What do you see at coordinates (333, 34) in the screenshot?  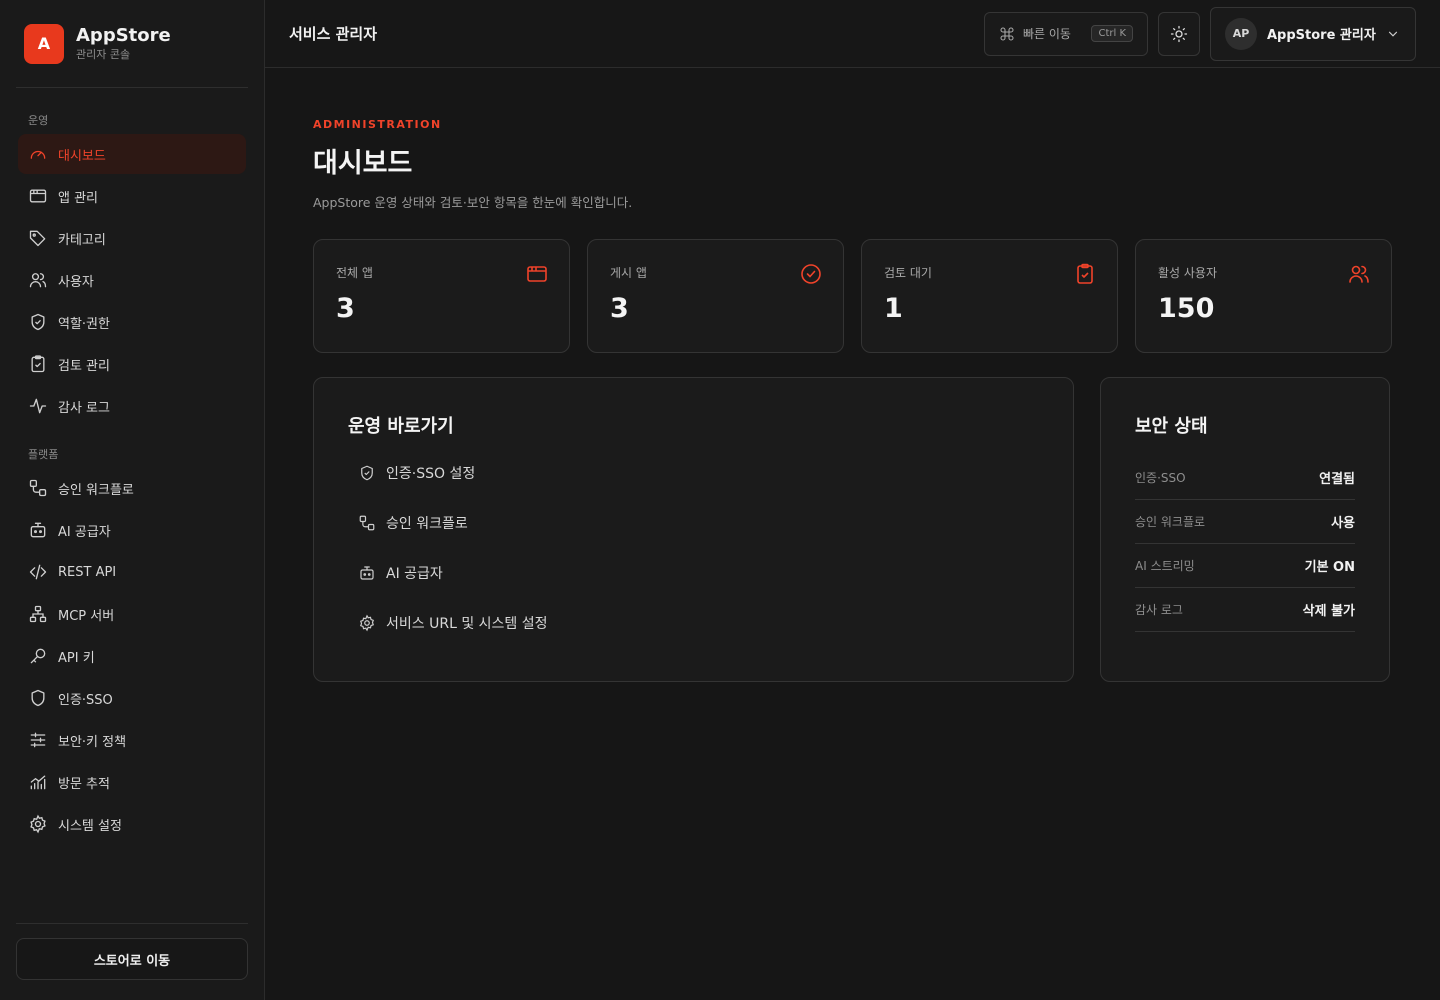 I see `topbar-title: 서비스 관리자` at bounding box center [333, 34].